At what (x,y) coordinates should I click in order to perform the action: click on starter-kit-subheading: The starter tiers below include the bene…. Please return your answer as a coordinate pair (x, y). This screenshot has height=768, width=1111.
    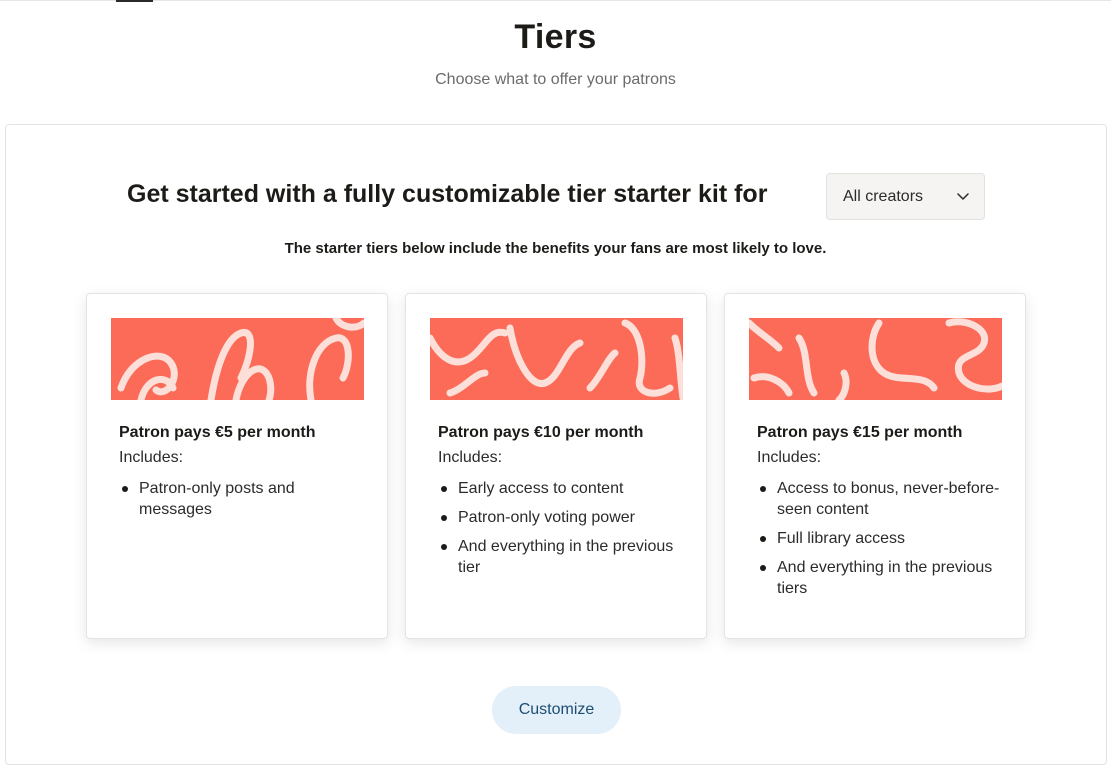
    Looking at the image, I should click on (555, 248).